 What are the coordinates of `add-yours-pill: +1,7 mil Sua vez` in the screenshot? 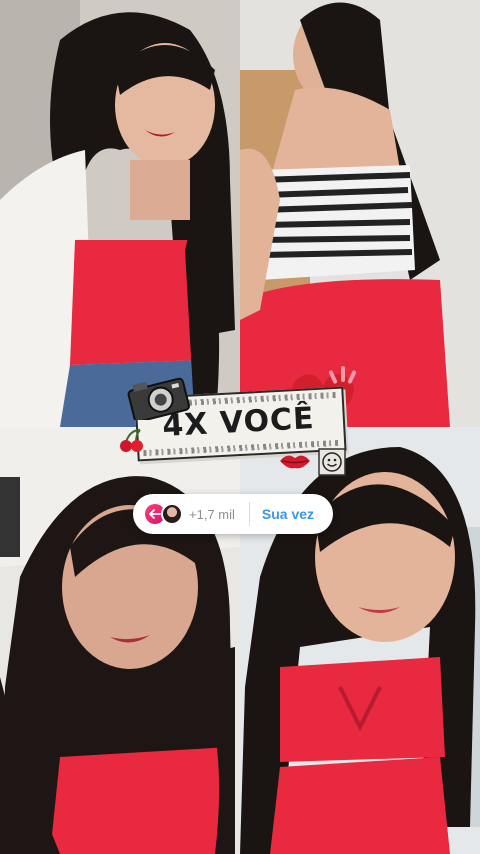 It's located at (233, 514).